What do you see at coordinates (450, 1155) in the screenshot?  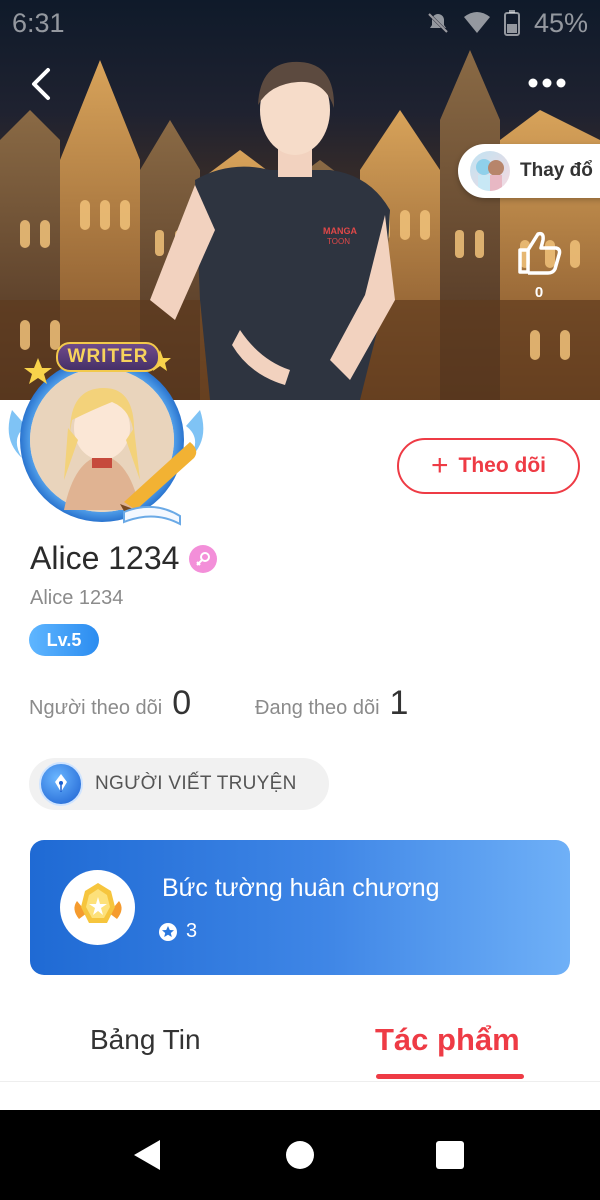 I see `nav-recents-icon` at bounding box center [450, 1155].